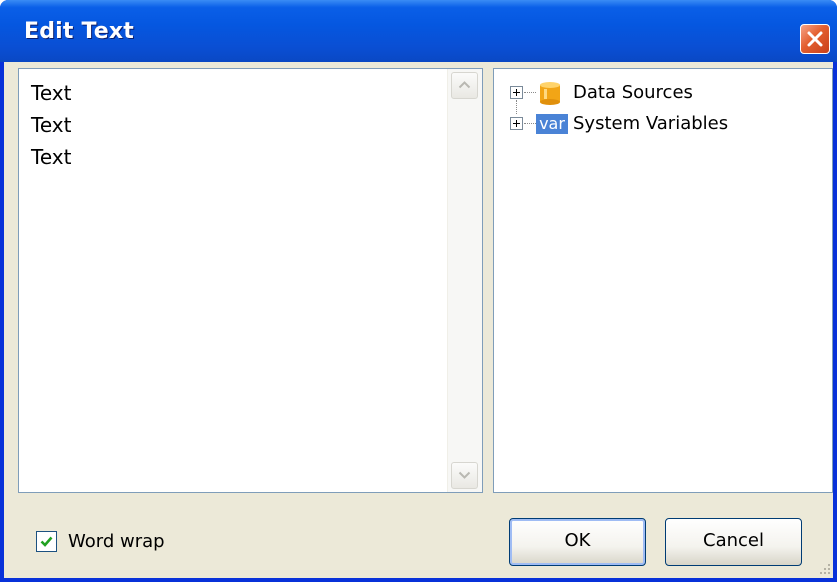 This screenshot has height=582, width=837. What do you see at coordinates (464, 280) in the screenshot?
I see `vertical-scrollbar` at bounding box center [464, 280].